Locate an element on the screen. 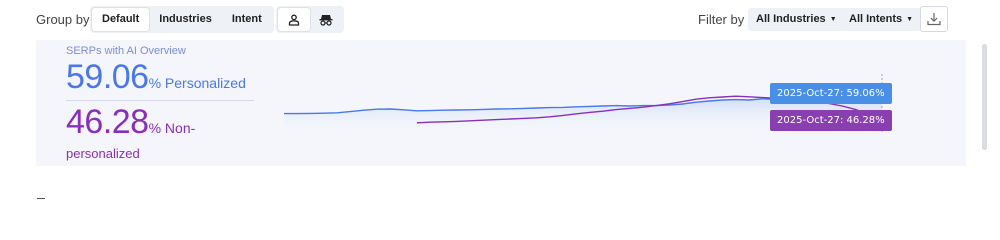  group-by-segmented-control: Default Industries Intent is located at coordinates (182, 19).